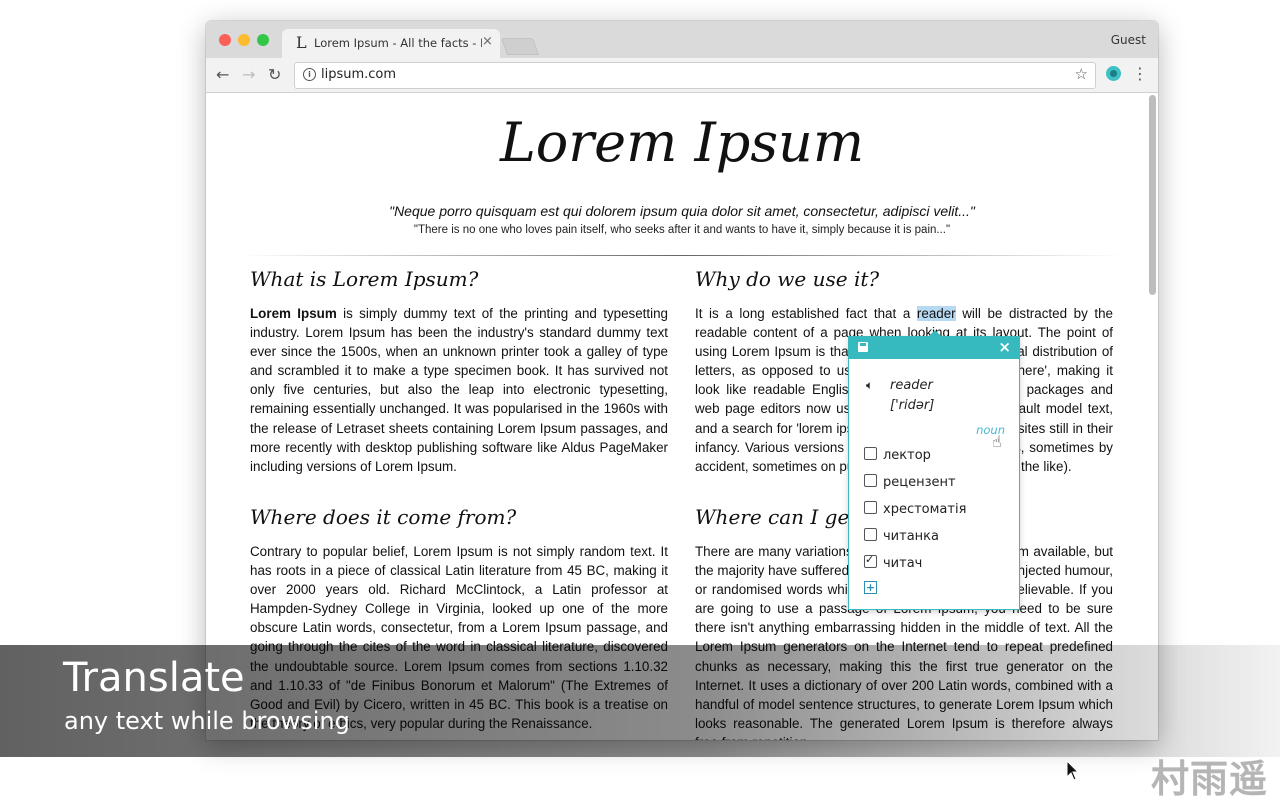 The image size is (1280, 803). Describe the element at coordinates (903, 563) in the screenshot. I see `translation-label: читач` at that location.